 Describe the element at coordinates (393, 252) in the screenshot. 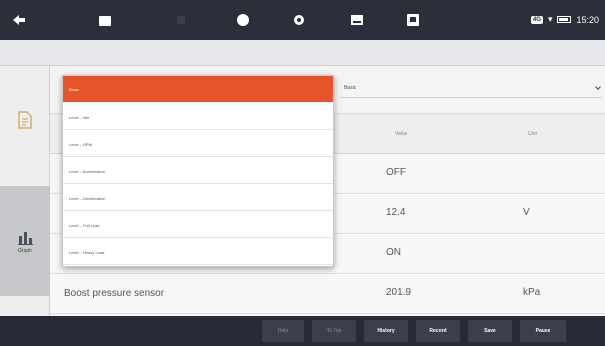

I see `row-value: ON` at that location.